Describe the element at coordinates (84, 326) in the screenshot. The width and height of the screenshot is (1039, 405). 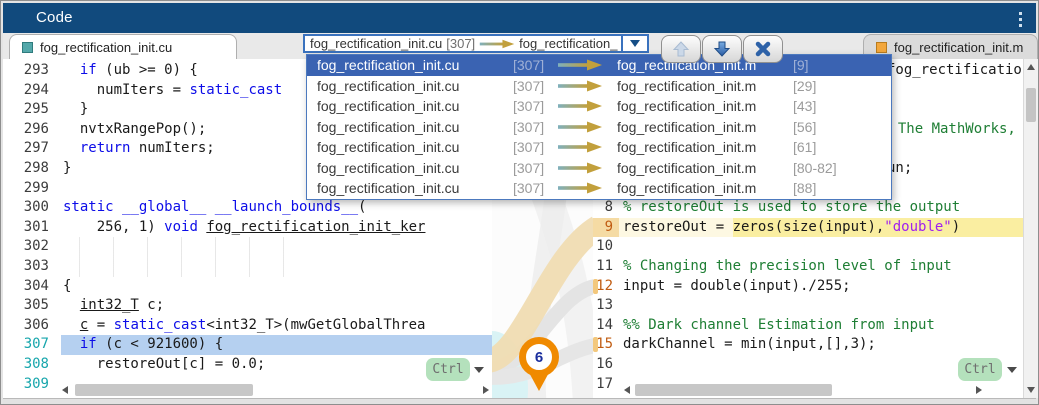
I see `code-link: c` at that location.